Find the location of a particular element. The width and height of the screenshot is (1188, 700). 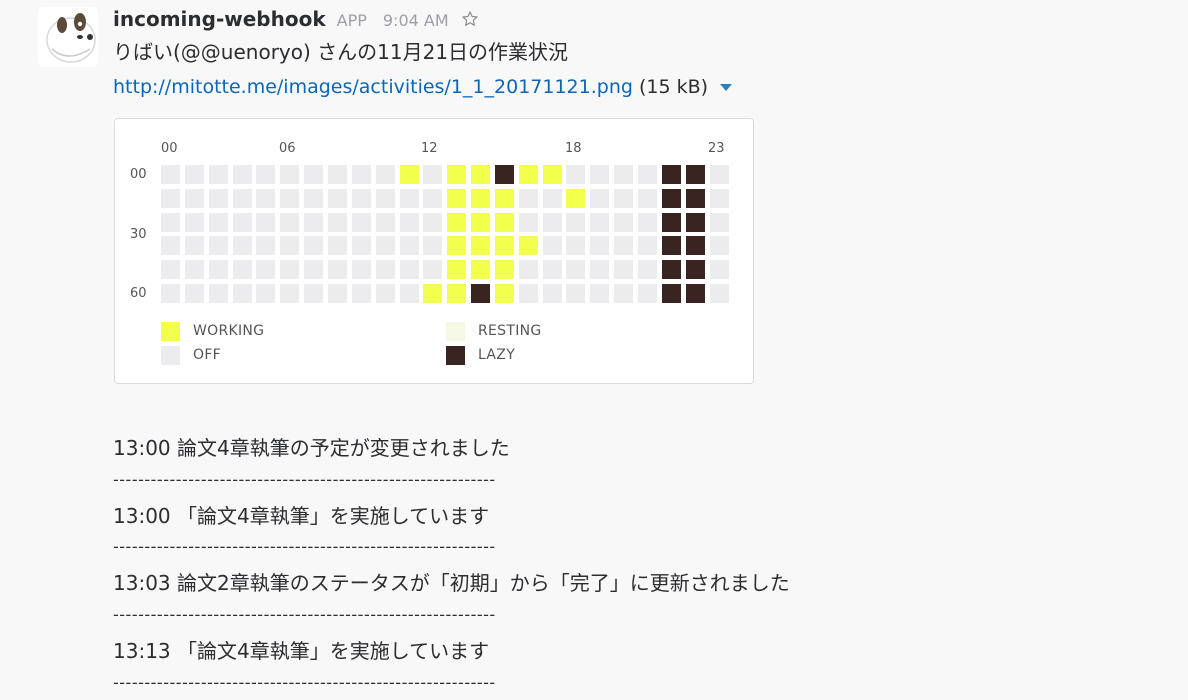

minute-label-00: 00 is located at coordinates (138, 174).